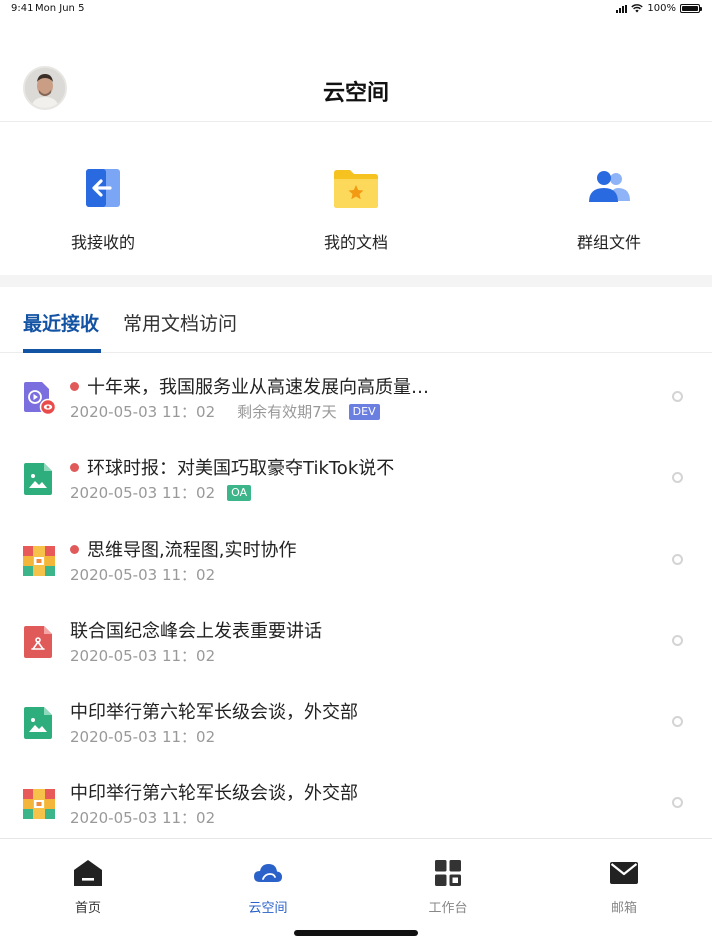 This screenshot has height=950, width=712. Describe the element at coordinates (448, 887) in the screenshot. I see `tabbar-workbench: 工作台` at that location.